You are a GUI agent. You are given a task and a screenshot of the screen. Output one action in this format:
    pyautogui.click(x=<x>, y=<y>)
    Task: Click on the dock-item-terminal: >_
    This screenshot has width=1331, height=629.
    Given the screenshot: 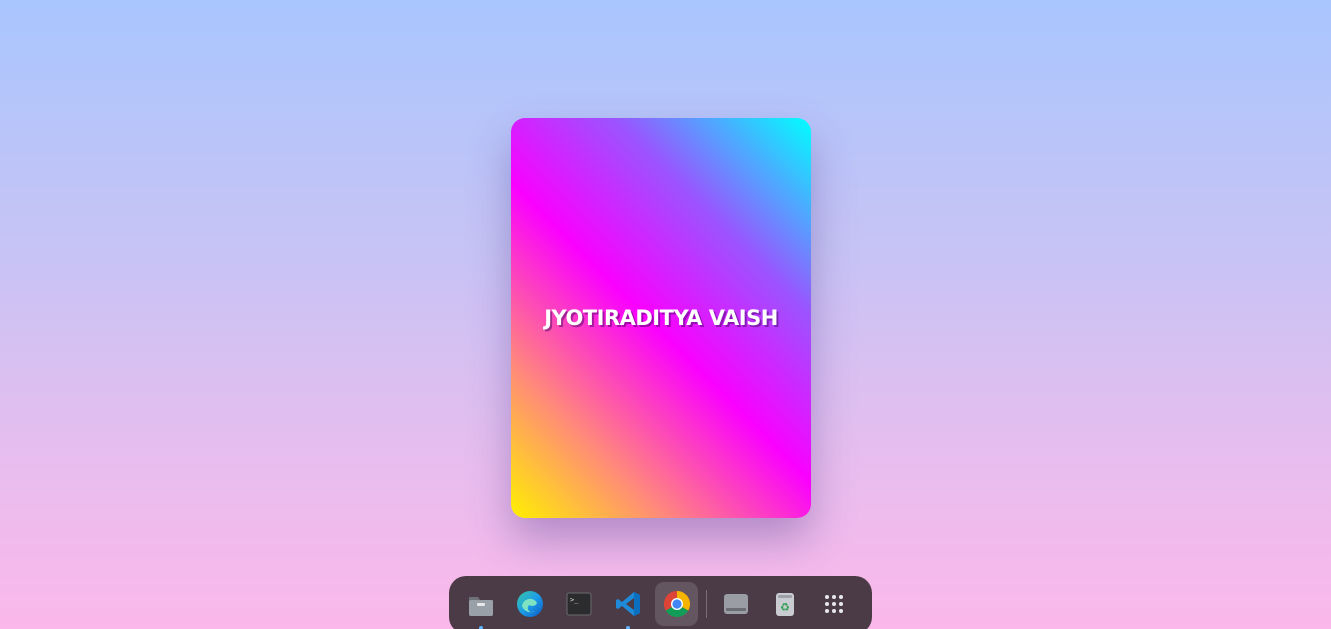 What is the action you would take?
    pyautogui.click(x=578, y=604)
    